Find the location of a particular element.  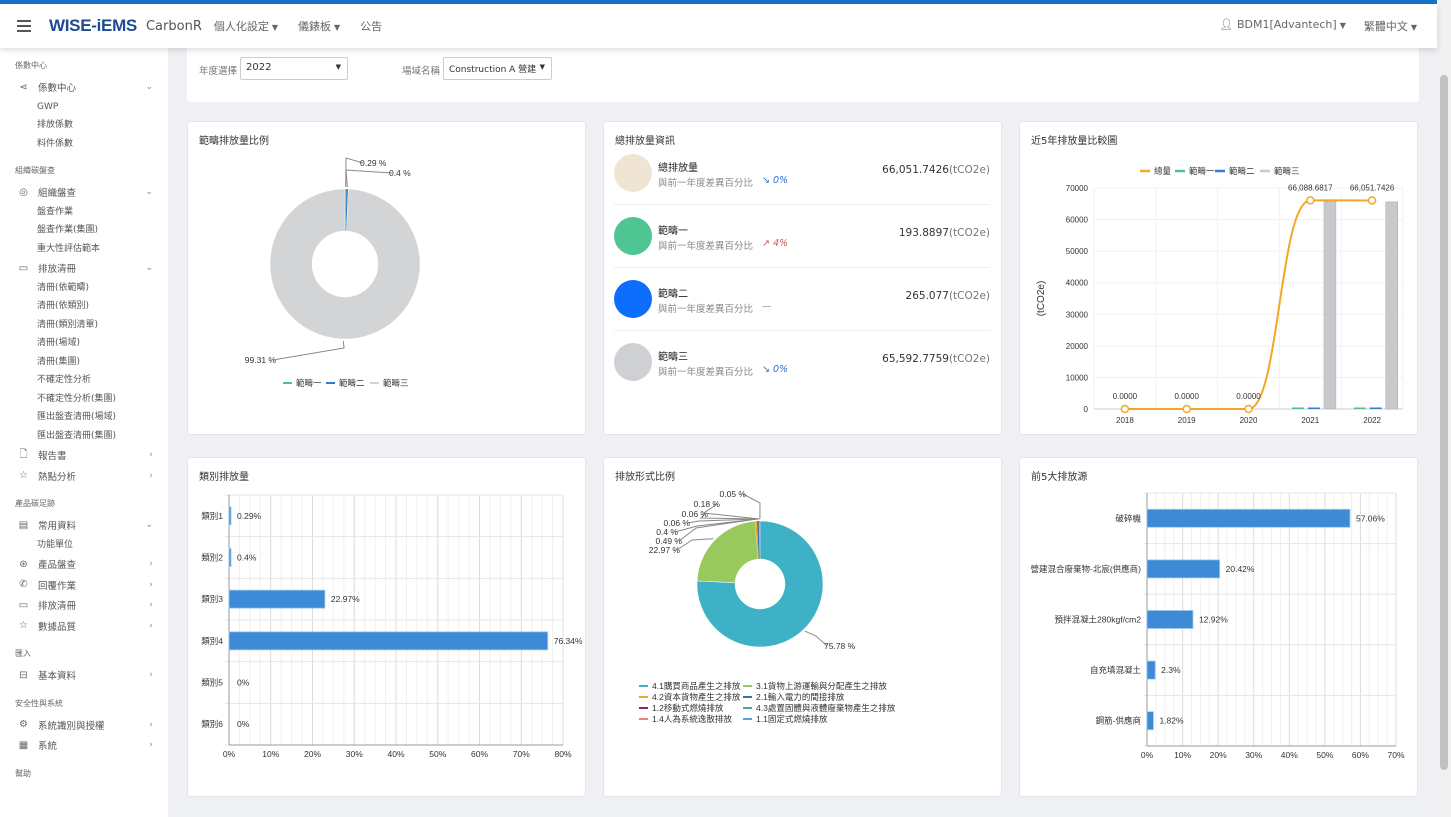

bar-data-label: 57.06% is located at coordinates (1370, 518).